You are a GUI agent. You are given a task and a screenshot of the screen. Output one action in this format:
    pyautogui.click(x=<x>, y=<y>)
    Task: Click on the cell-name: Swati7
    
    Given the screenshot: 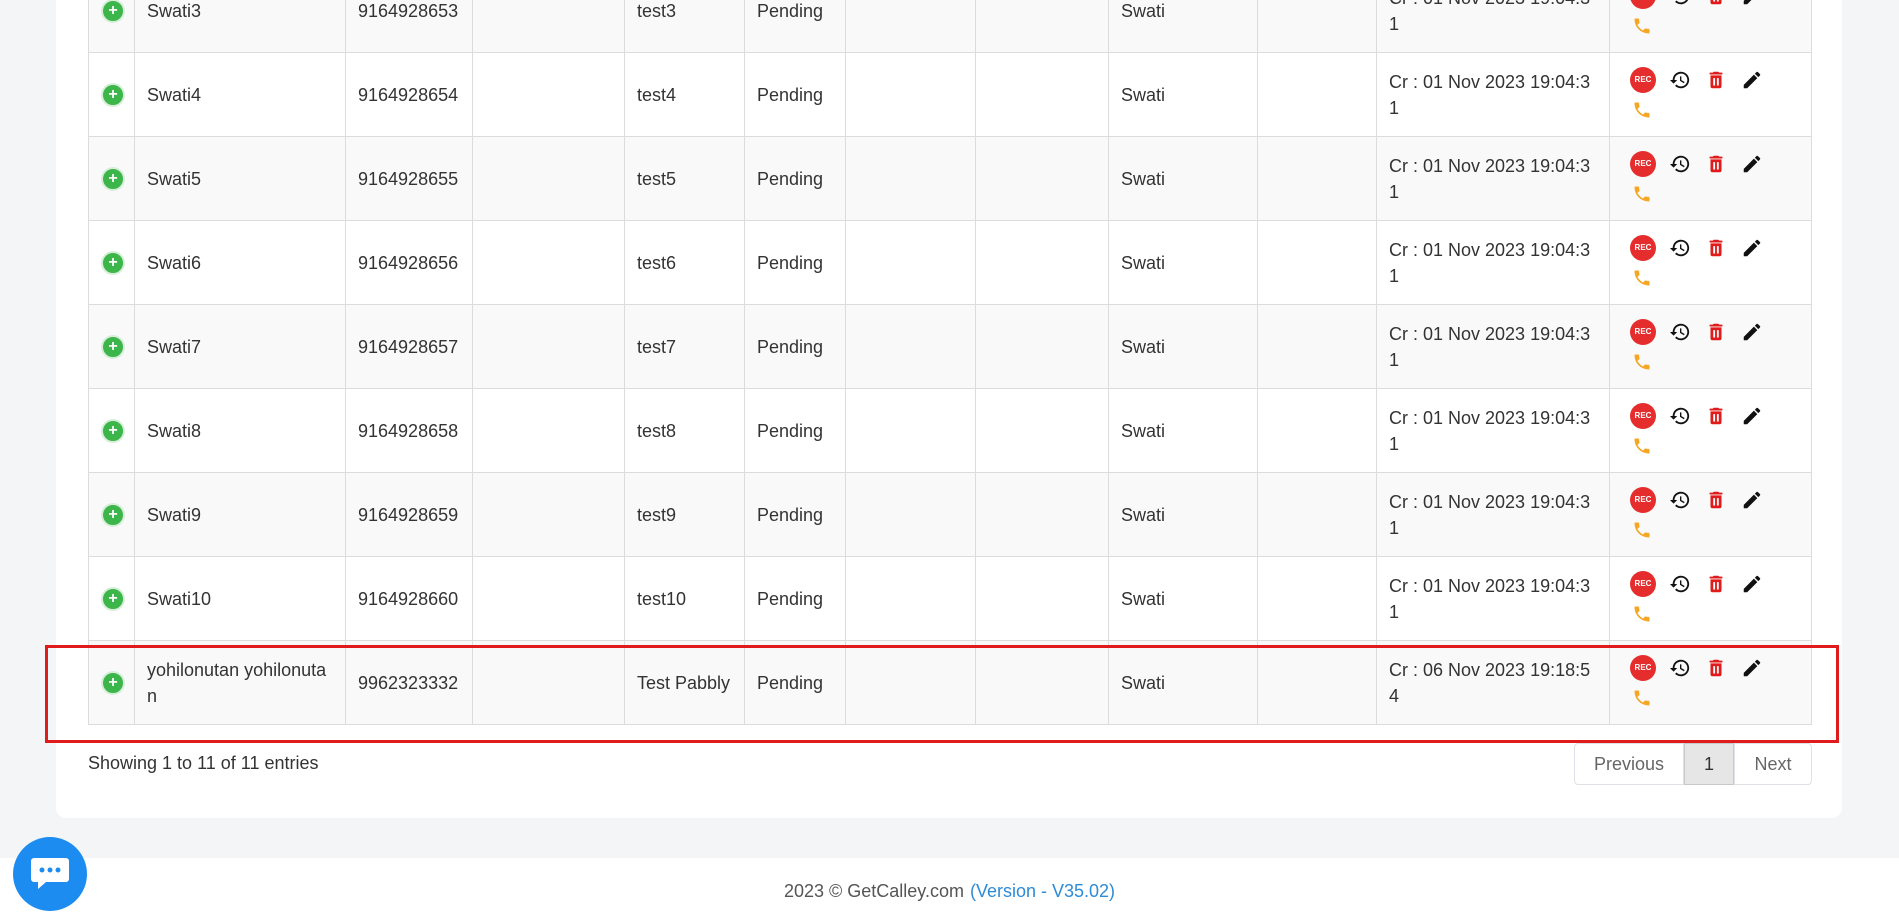 What is the action you would take?
    pyautogui.click(x=240, y=346)
    